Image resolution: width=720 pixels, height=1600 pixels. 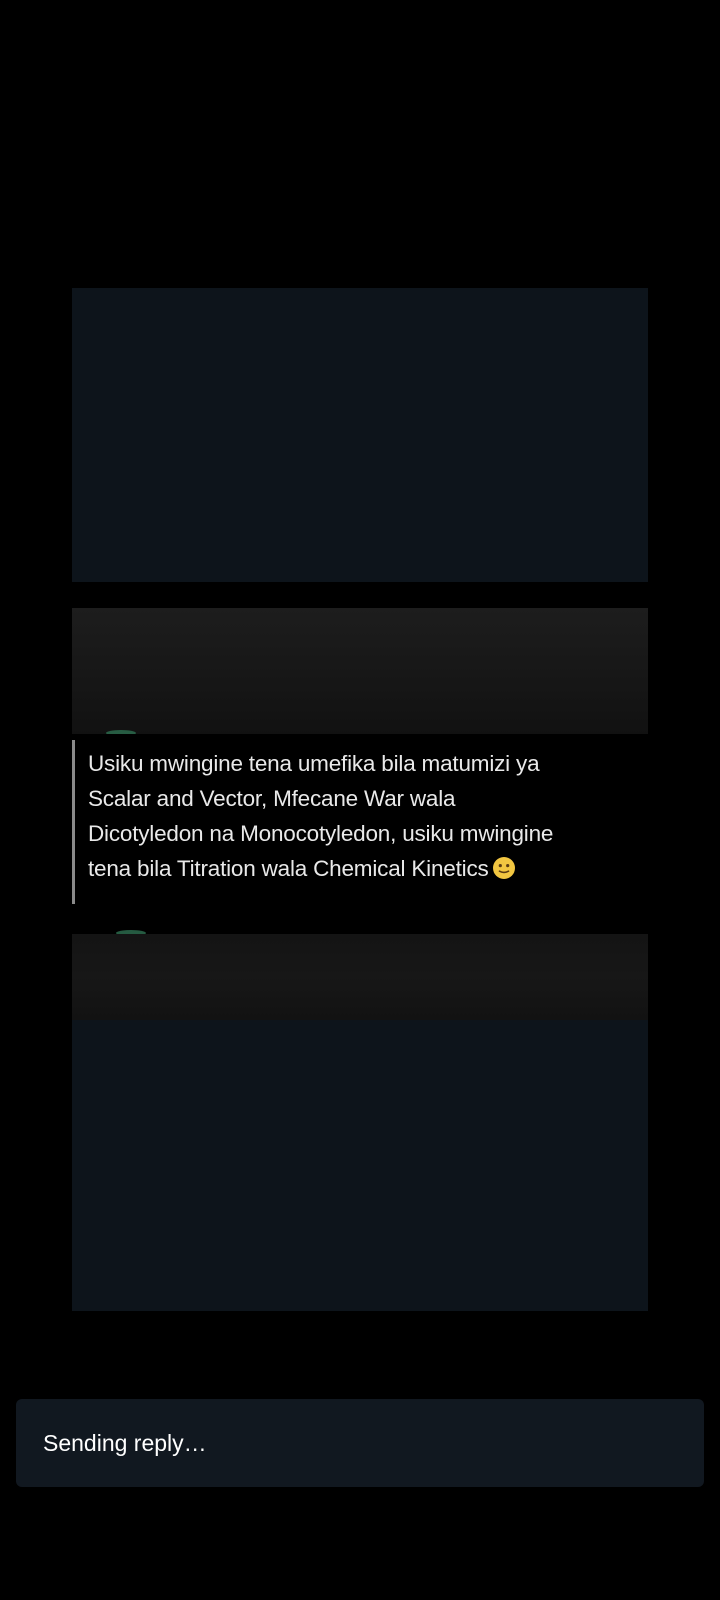 What do you see at coordinates (503, 868) in the screenshot?
I see `slightly-smiling-face-emoji-icon` at bounding box center [503, 868].